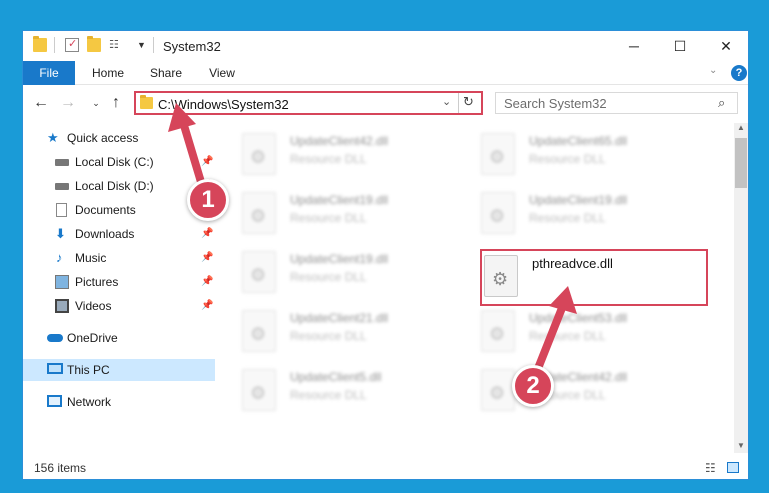  Describe the element at coordinates (352, 391) in the screenshot. I see `file-item: ⚙ UpdateClient5.dll Resource DLL` at that location.